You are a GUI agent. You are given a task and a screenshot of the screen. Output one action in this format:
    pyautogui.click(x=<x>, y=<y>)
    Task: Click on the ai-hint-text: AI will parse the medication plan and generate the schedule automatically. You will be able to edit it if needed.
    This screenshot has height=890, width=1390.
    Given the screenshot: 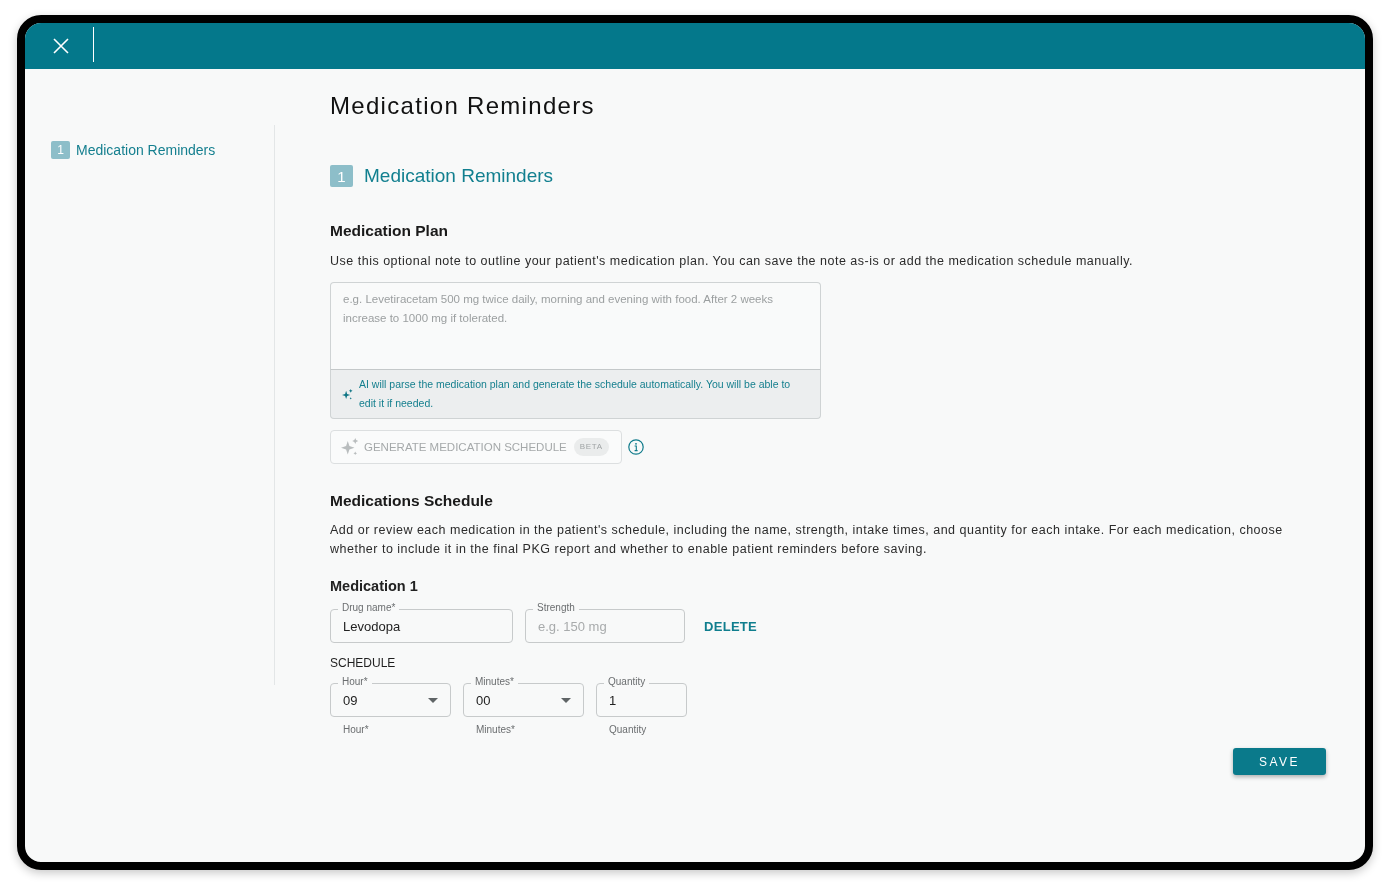 What is the action you would take?
    pyautogui.click(x=575, y=394)
    